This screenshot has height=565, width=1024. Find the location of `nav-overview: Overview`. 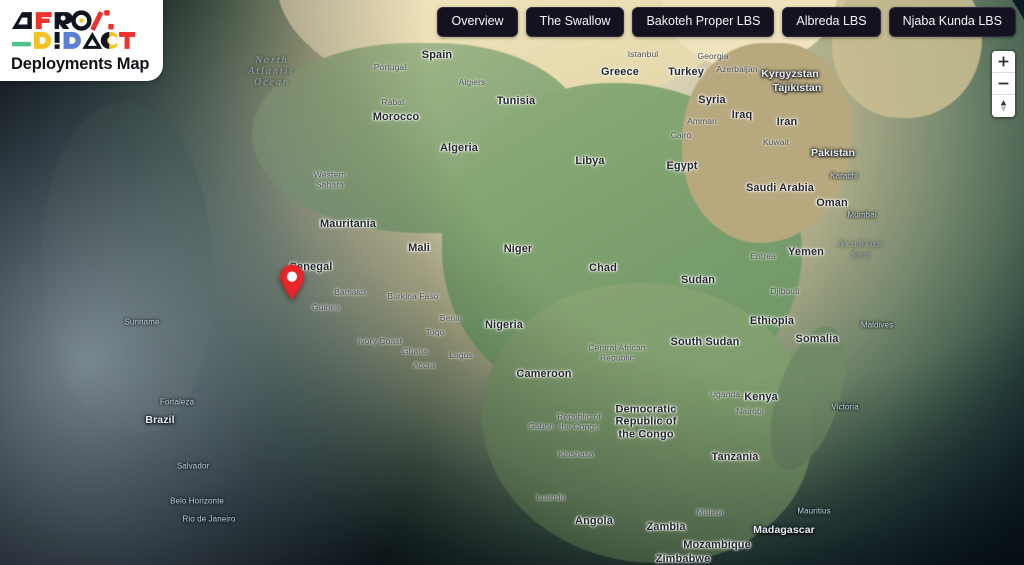

nav-overview: Overview is located at coordinates (477, 22).